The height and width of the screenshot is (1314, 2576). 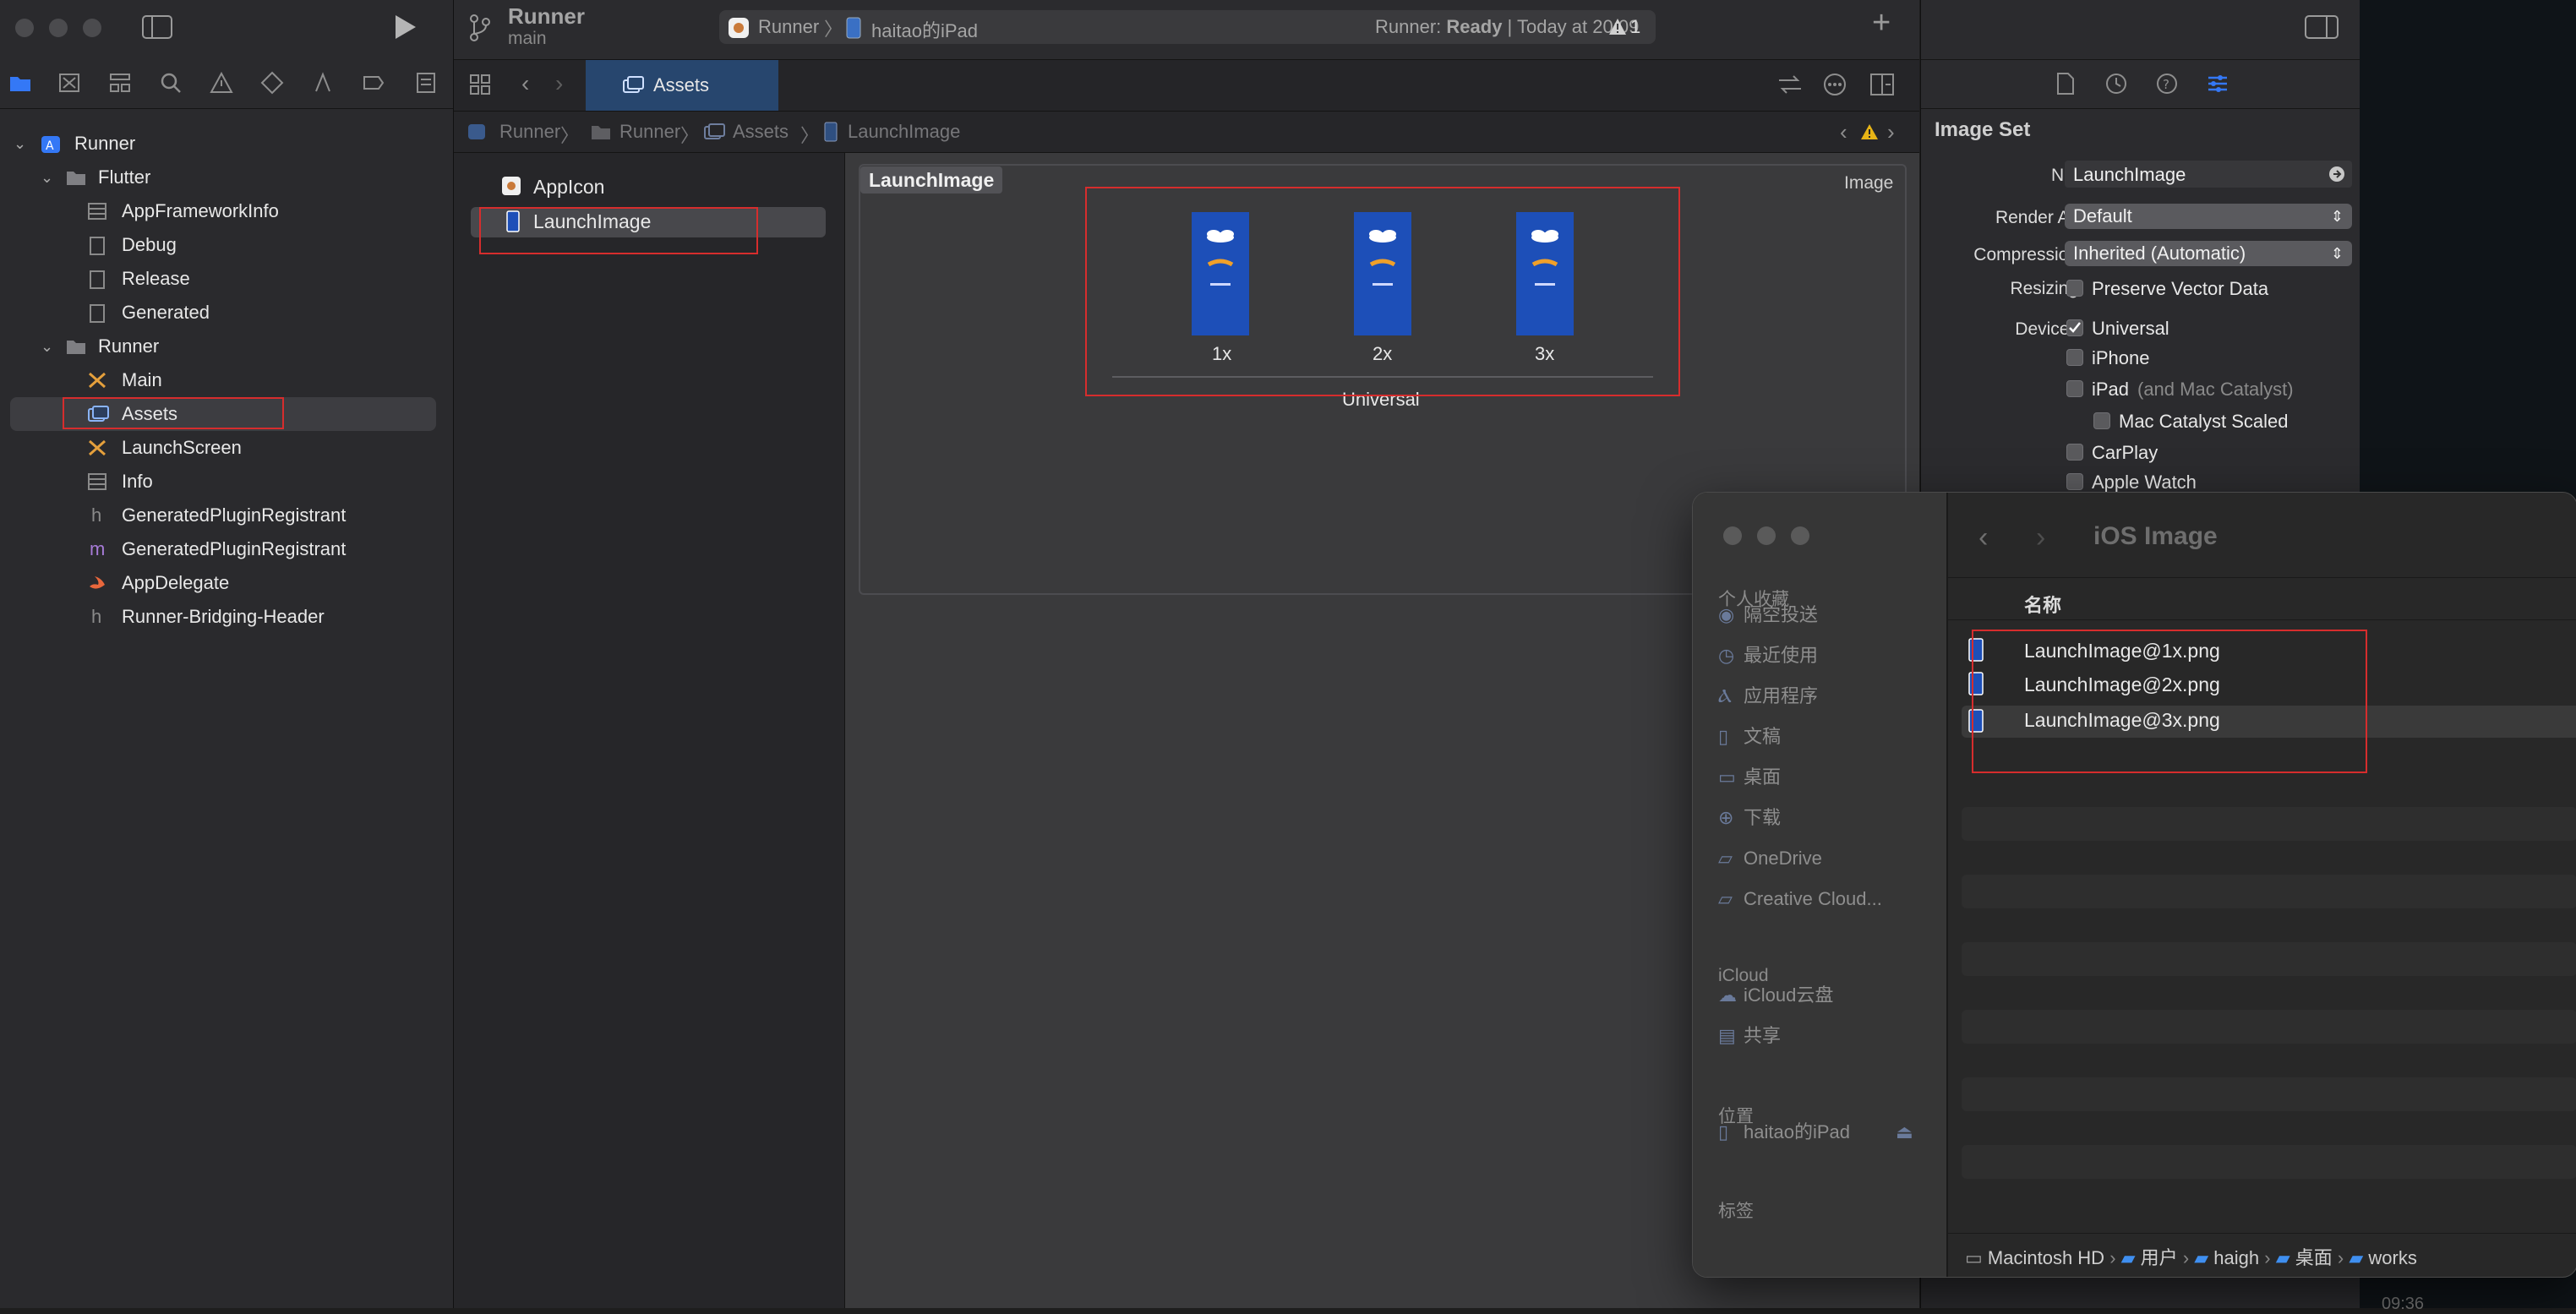 I want to click on header-file-icon: h, so click(x=96, y=515).